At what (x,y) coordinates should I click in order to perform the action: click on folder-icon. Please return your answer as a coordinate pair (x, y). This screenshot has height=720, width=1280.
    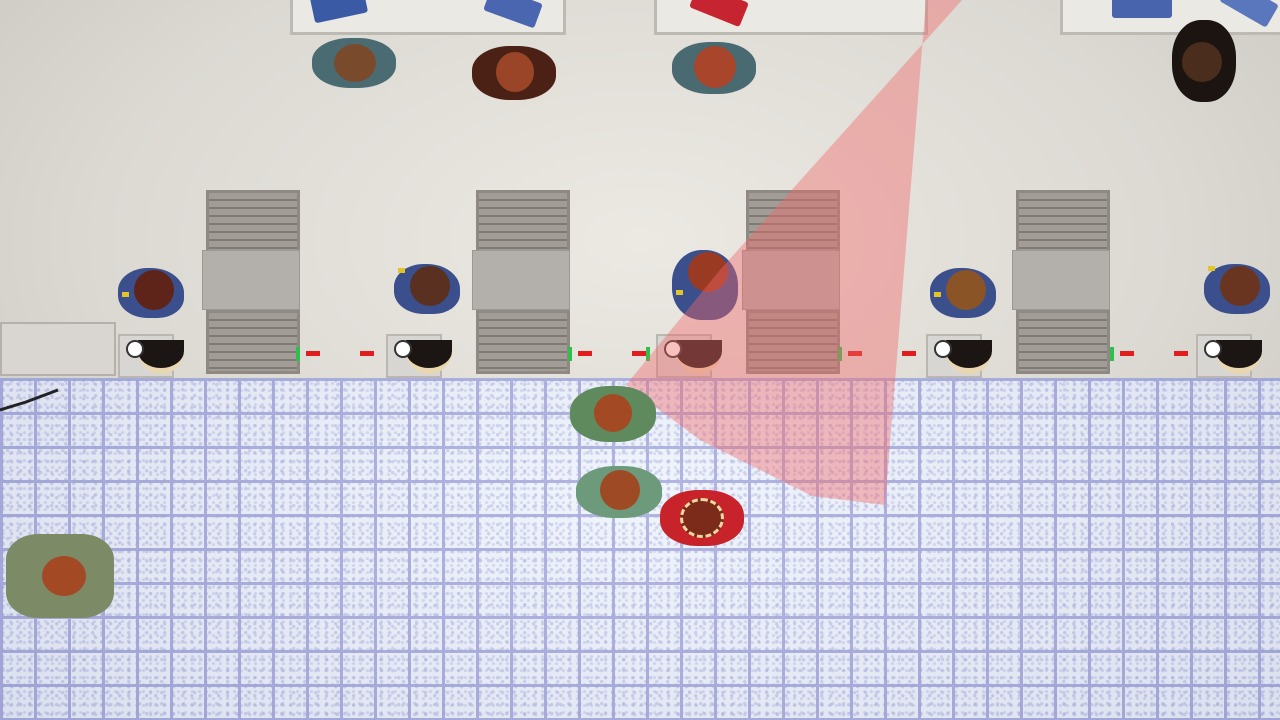
    Looking at the image, I should click on (1142, 9).